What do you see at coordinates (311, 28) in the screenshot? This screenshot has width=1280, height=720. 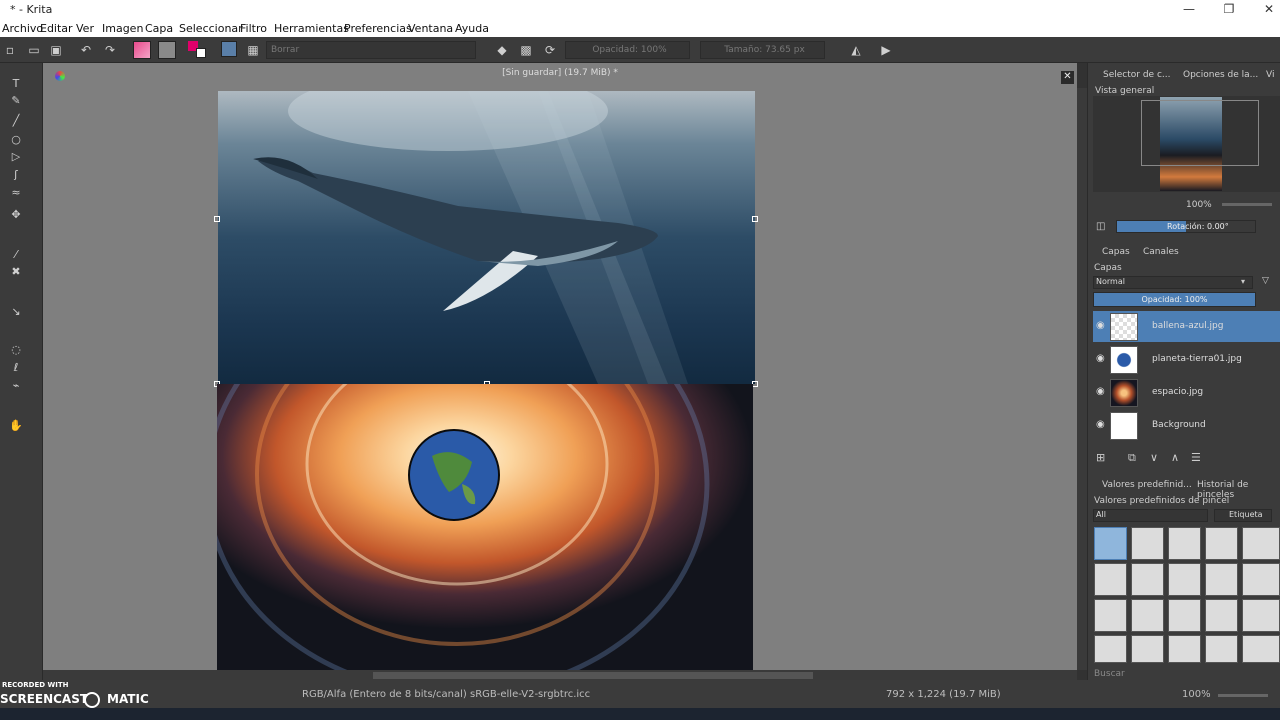 I see `menu-herramientas: Herramientas` at bounding box center [311, 28].